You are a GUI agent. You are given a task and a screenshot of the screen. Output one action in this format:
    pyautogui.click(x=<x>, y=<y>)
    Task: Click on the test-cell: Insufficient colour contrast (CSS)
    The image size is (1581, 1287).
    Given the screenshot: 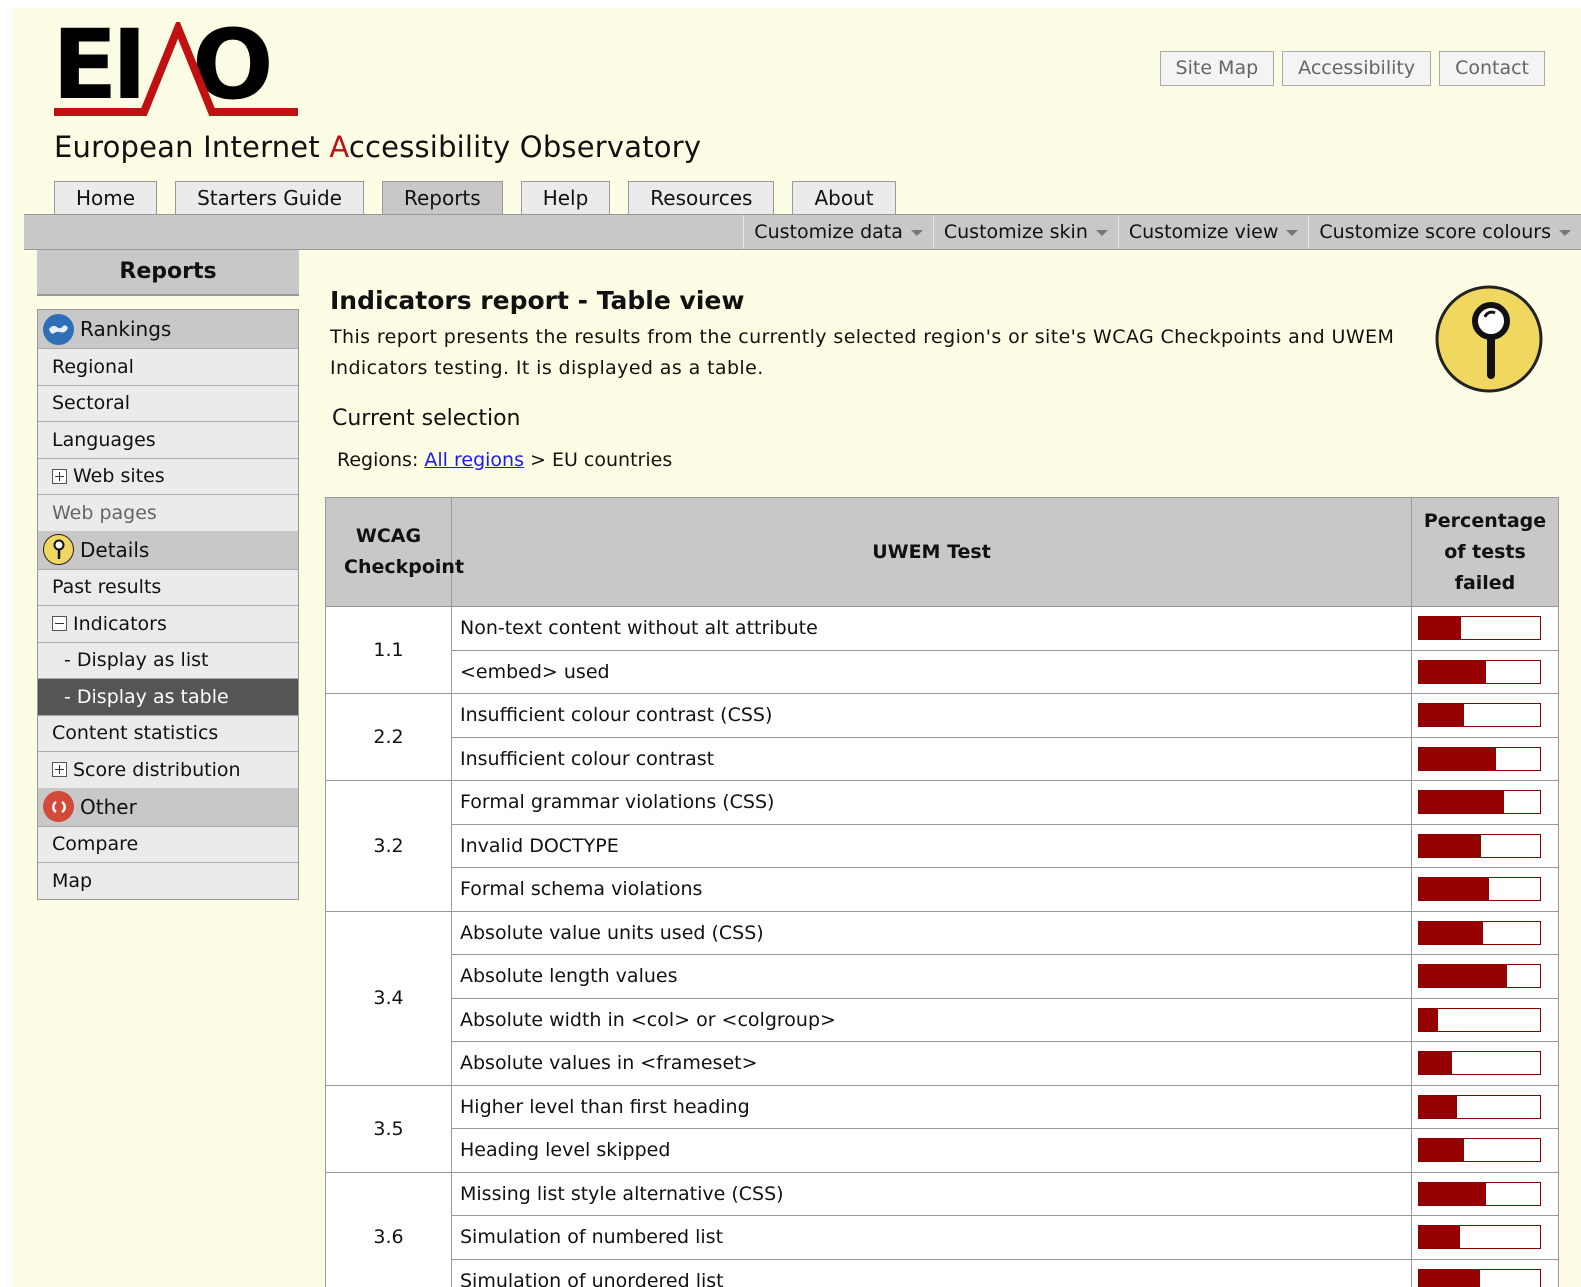 What is the action you would take?
    pyautogui.click(x=931, y=715)
    